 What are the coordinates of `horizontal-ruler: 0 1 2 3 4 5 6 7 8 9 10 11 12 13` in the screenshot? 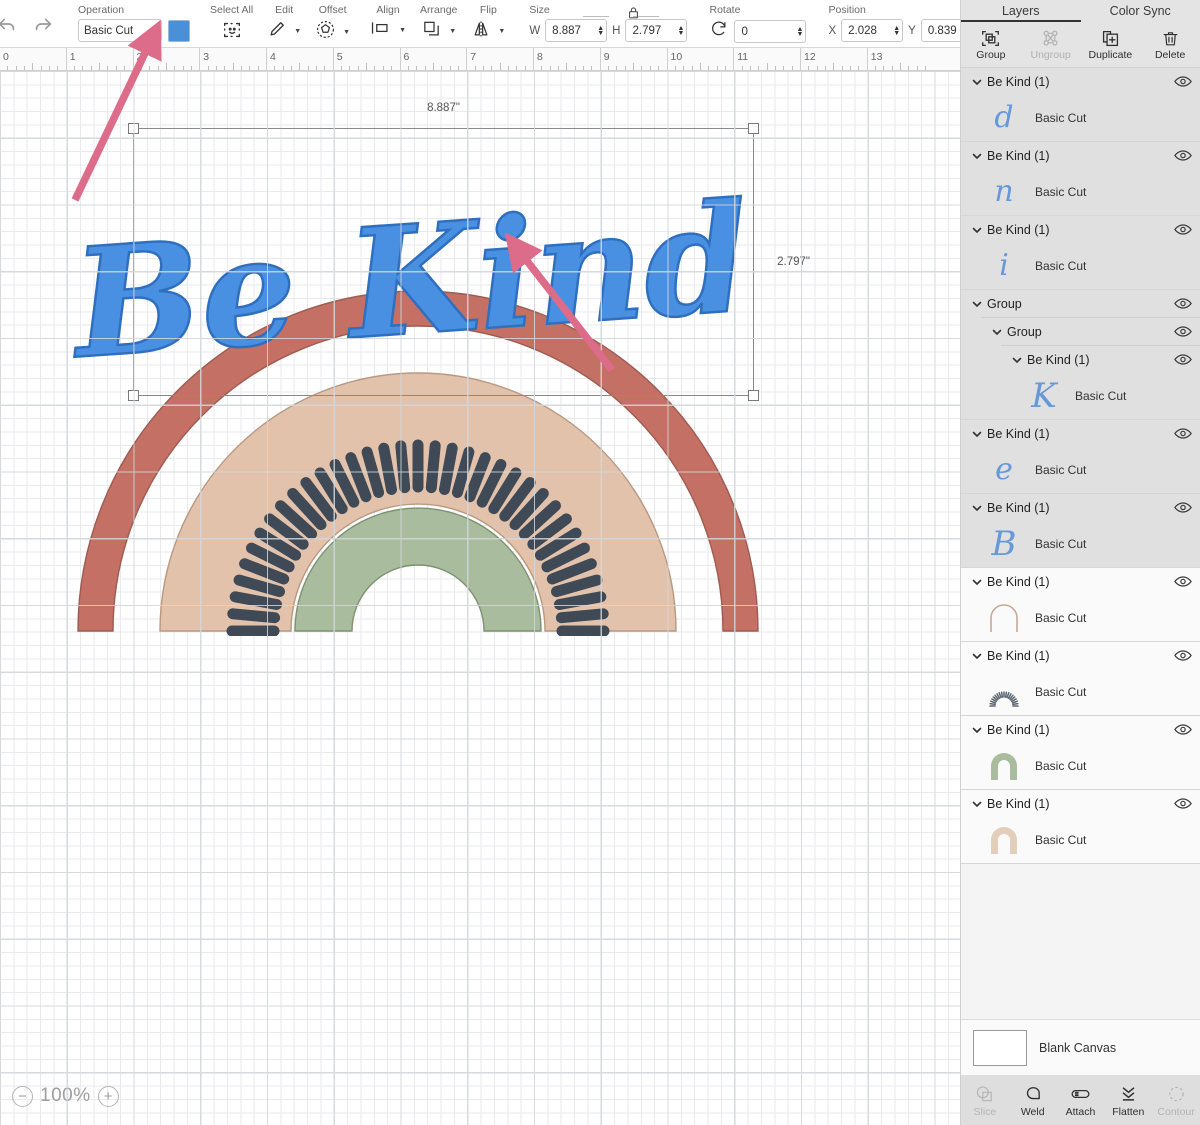 It's located at (480, 59).